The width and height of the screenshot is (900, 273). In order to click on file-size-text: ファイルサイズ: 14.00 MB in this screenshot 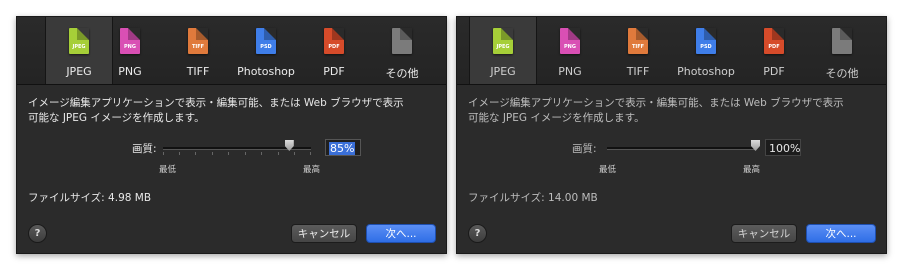, I will do `click(533, 198)`.